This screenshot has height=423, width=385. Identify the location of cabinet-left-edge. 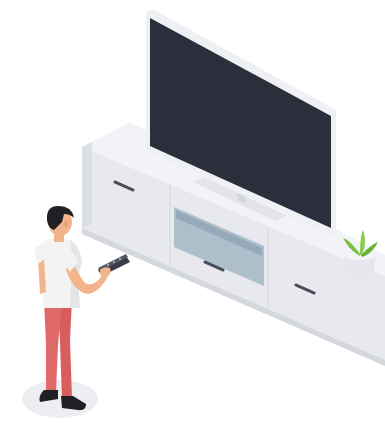
(87, 185).